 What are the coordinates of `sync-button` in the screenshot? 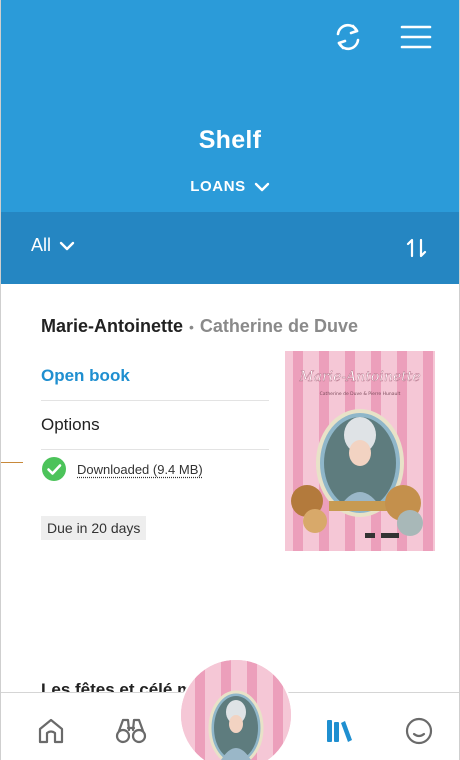 It's located at (348, 37).